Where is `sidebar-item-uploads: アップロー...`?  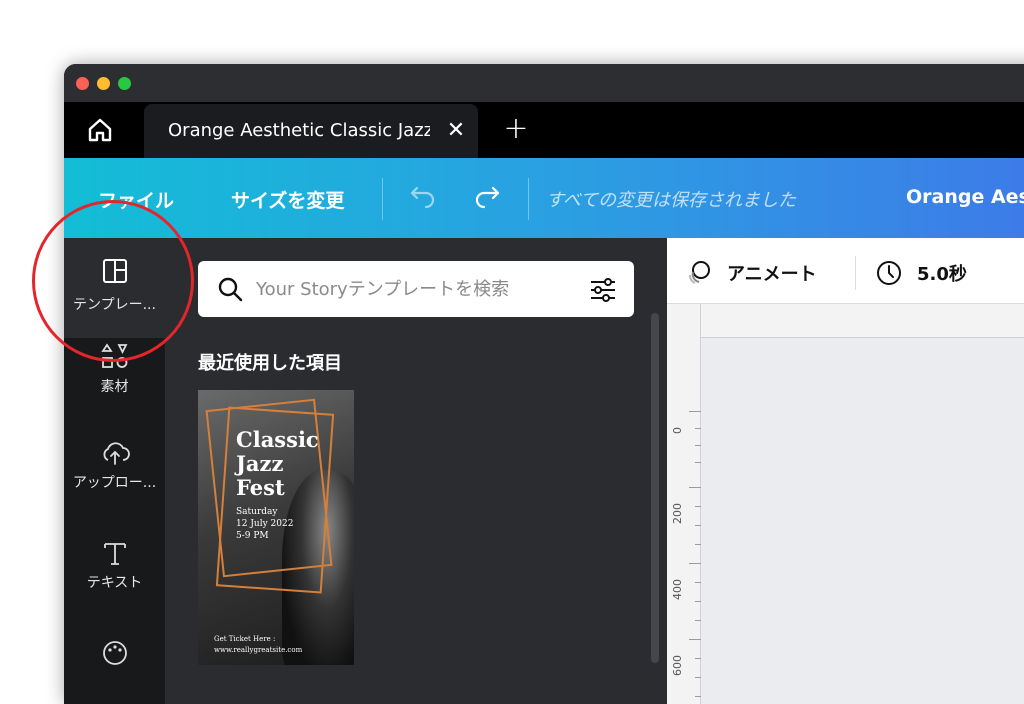 sidebar-item-uploads: アップロー... is located at coordinates (114, 488).